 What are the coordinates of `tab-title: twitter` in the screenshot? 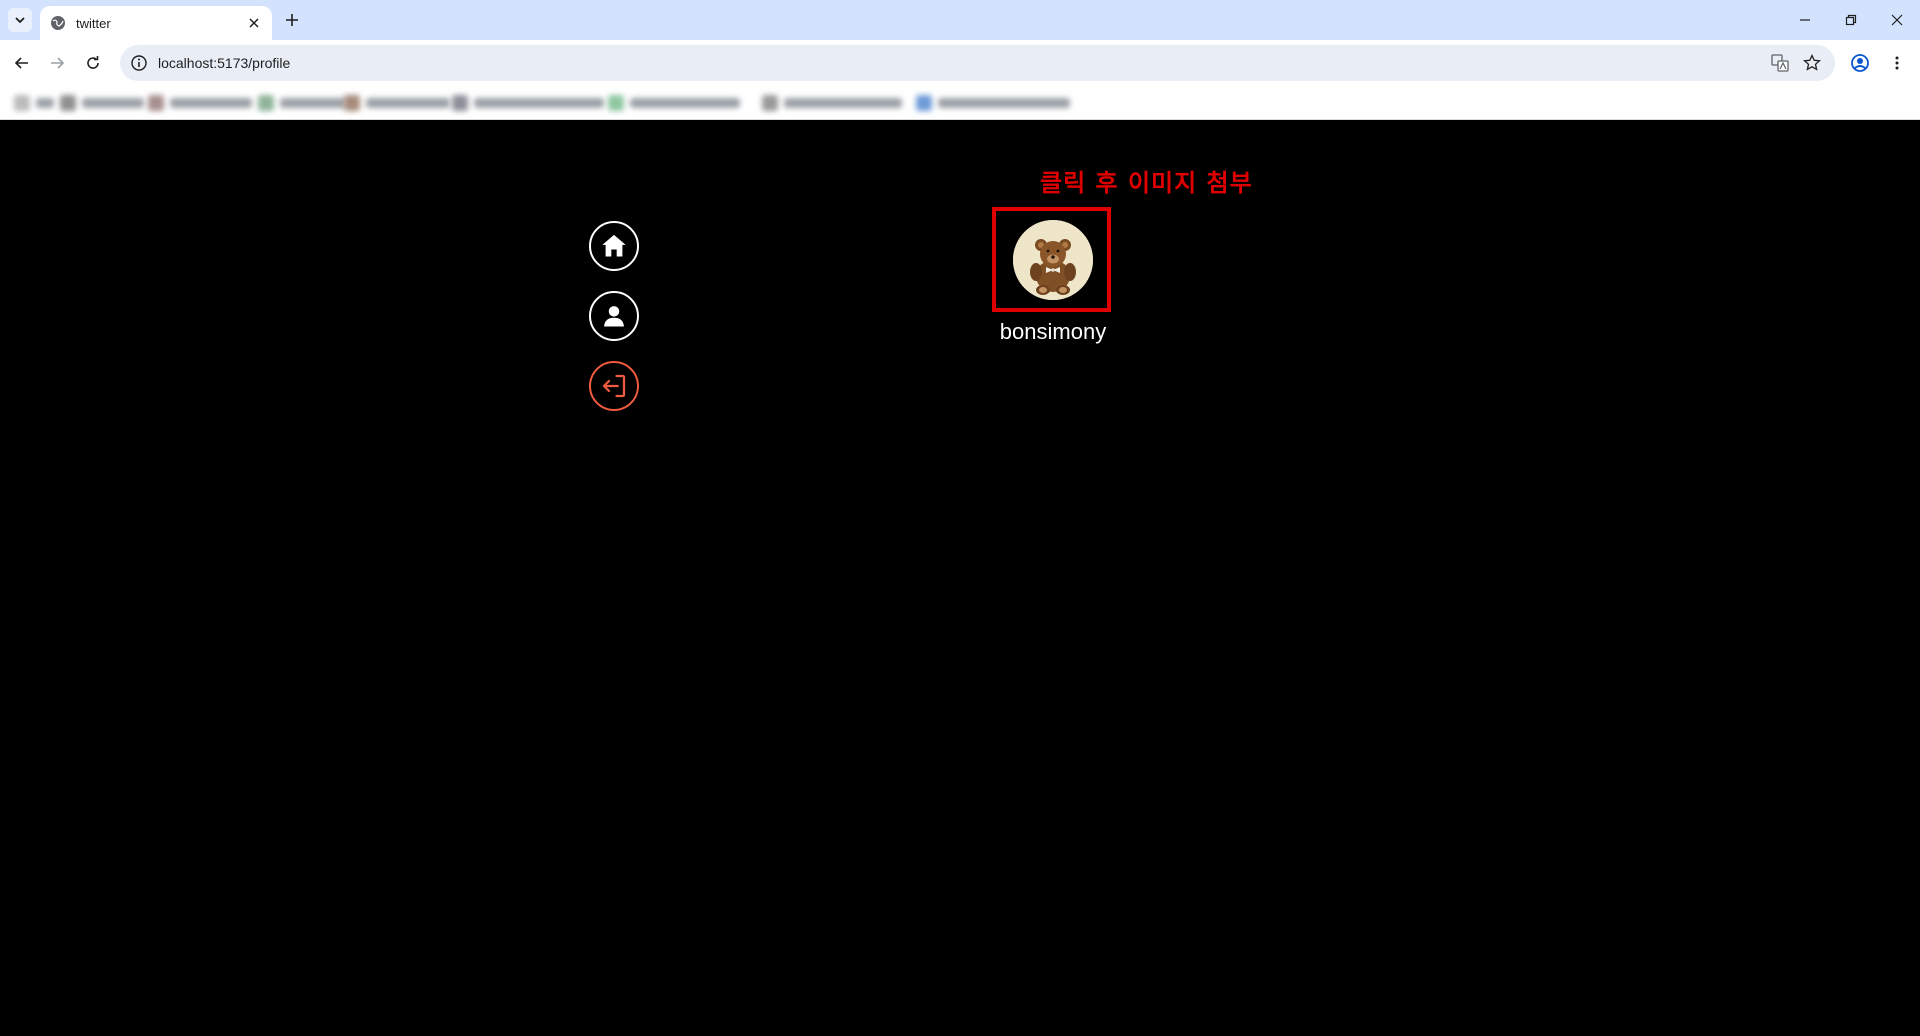 It's located at (93, 23).